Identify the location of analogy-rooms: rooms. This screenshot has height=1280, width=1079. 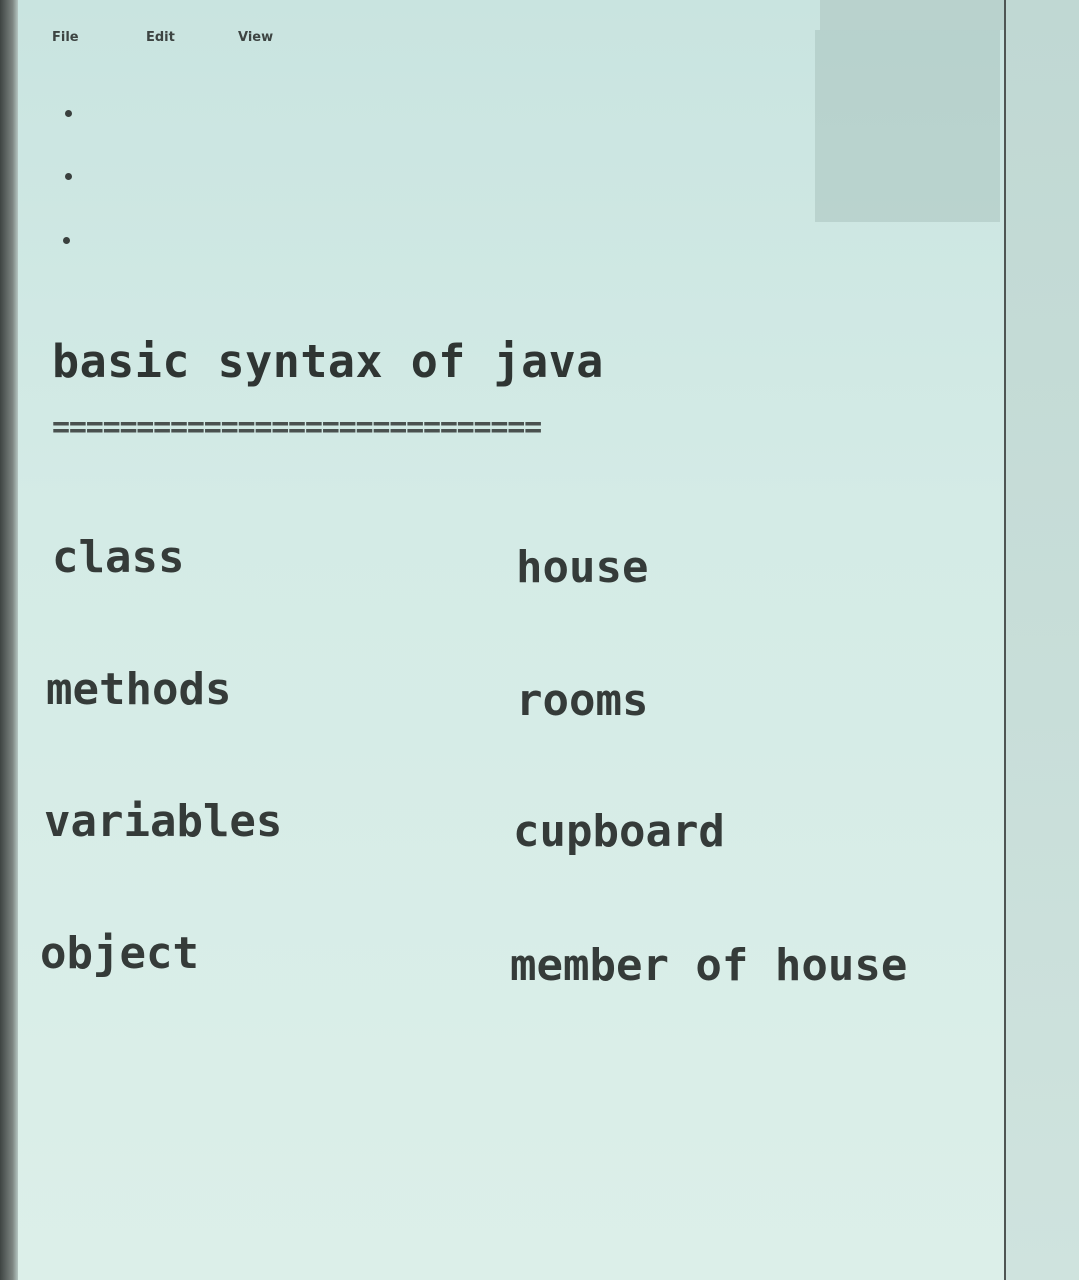
(582, 700).